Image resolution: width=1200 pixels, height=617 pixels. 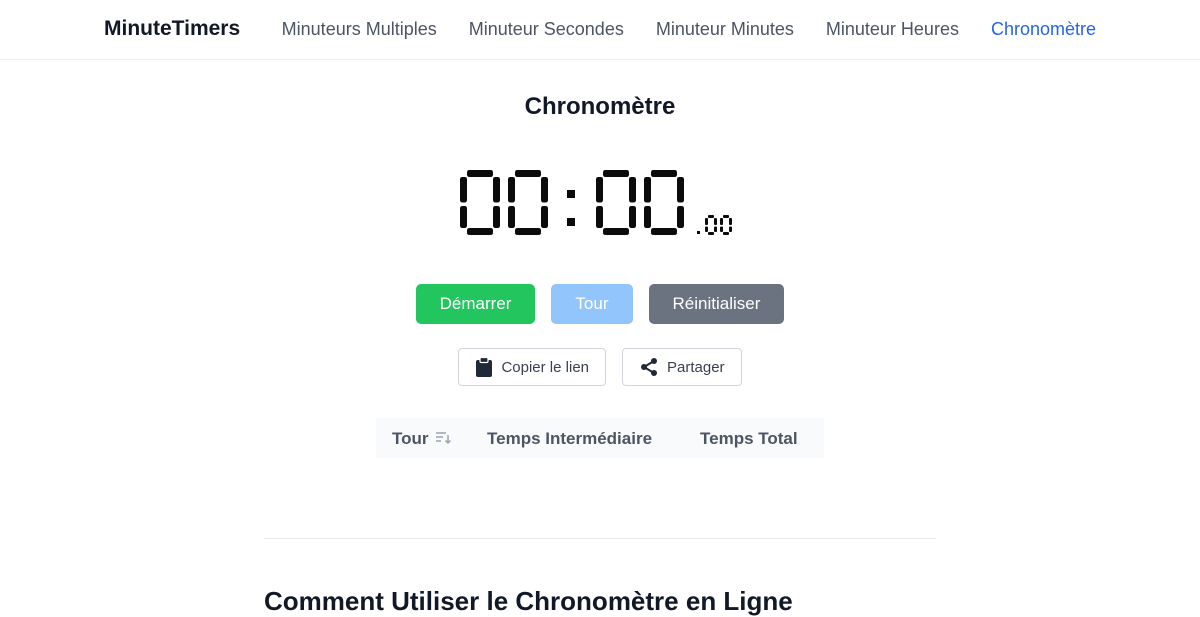 What do you see at coordinates (172, 29) in the screenshot?
I see `brand-logo: MinuteTimers` at bounding box center [172, 29].